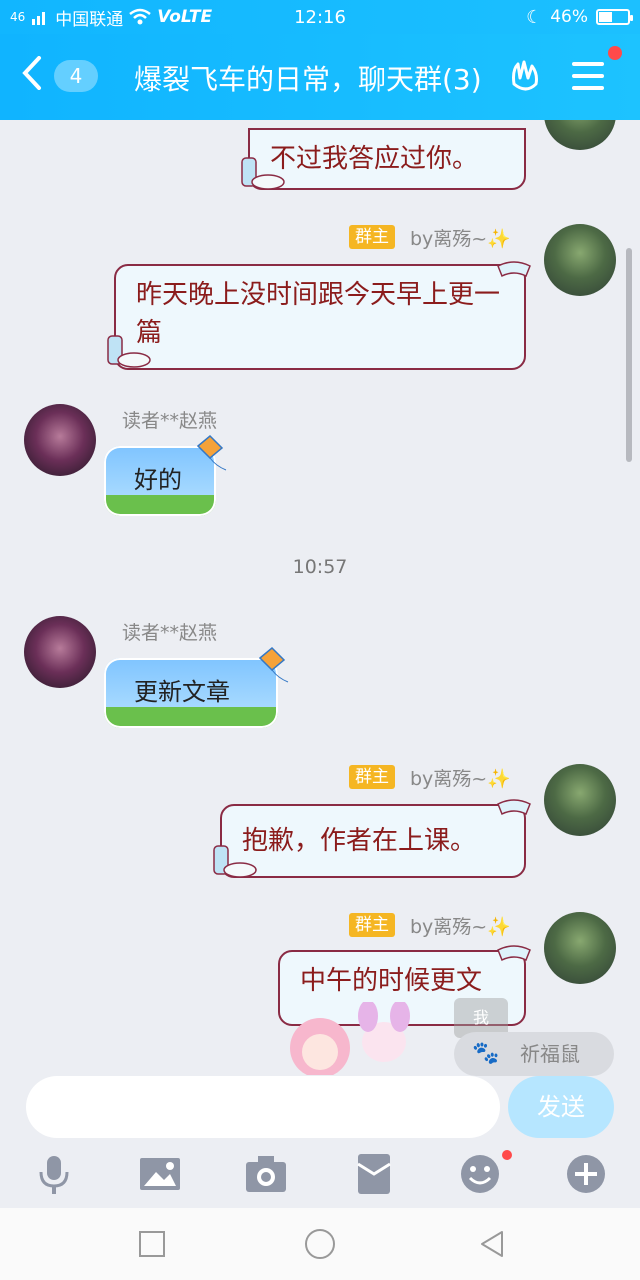 The image size is (640, 1280). I want to click on send-button: 发送, so click(561, 1107).